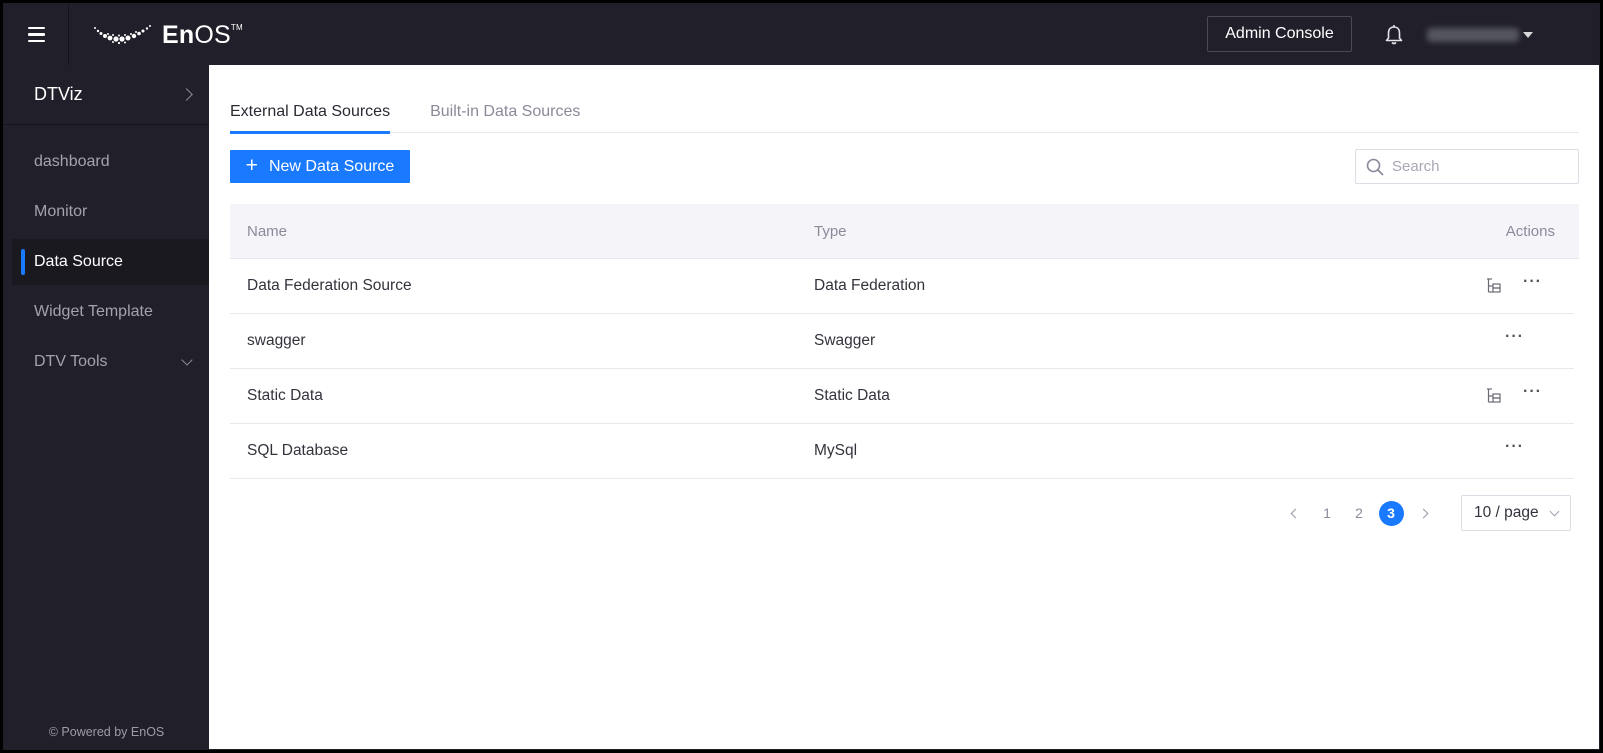  Describe the element at coordinates (267, 231) in the screenshot. I see `column-header-name: Name` at that location.